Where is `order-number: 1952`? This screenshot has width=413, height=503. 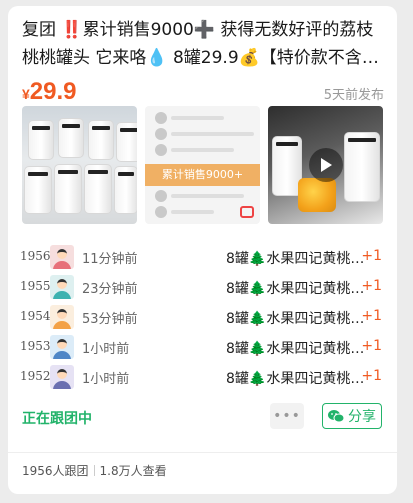
order-number: 1952 is located at coordinates (35, 376).